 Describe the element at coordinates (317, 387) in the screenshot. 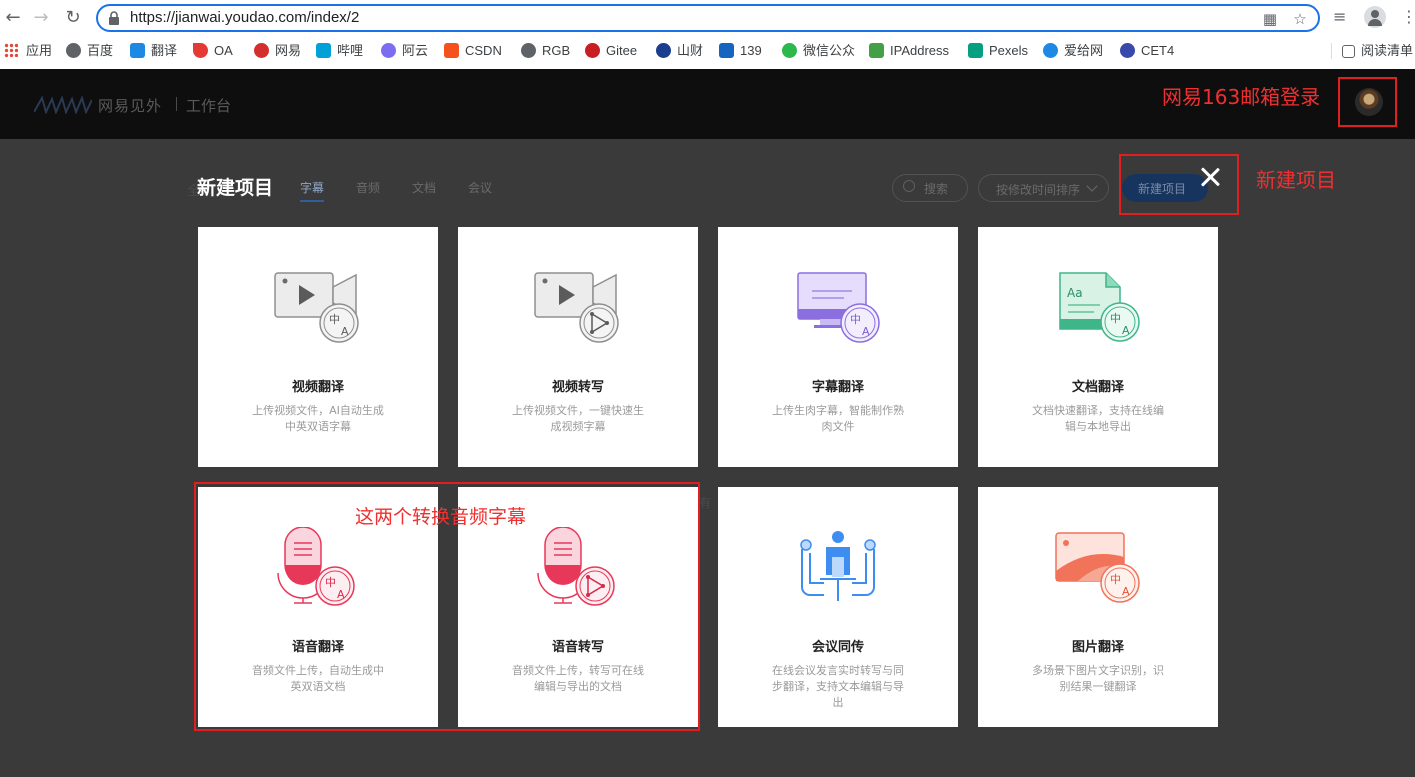

I see `card-title: 视频翻译` at that location.